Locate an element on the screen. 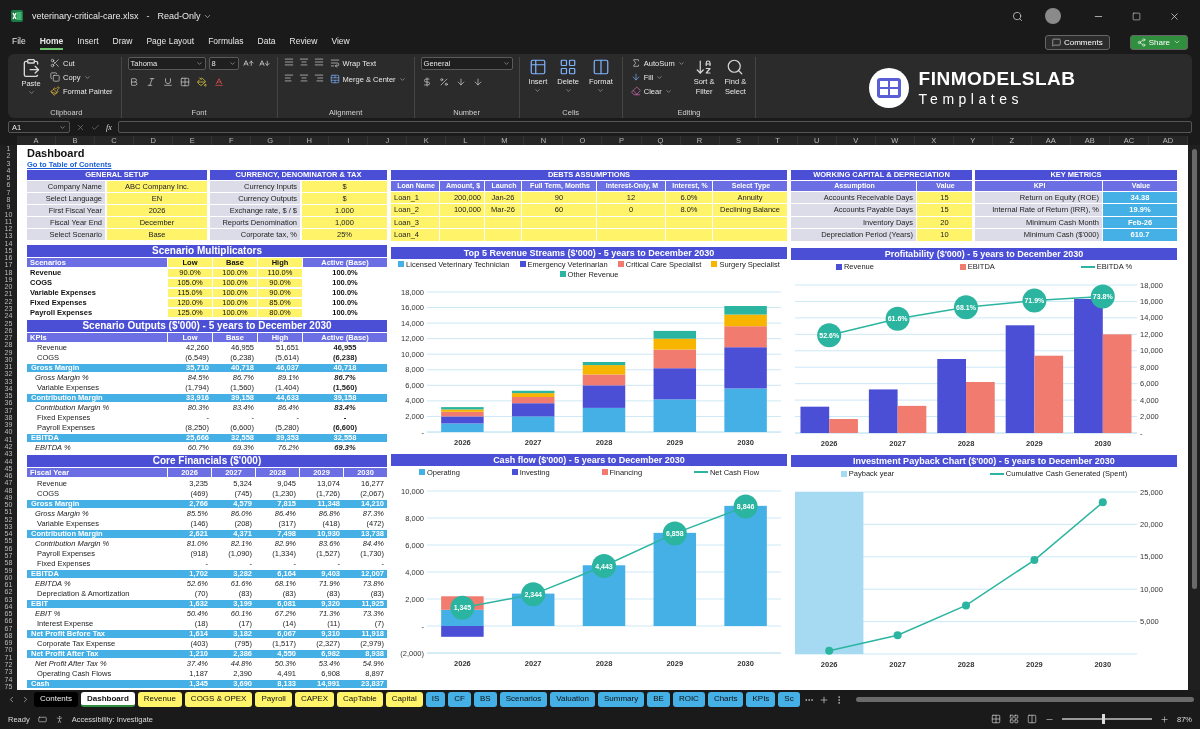 The image size is (1200, 729). align-left-icon is located at coordinates (288, 78).